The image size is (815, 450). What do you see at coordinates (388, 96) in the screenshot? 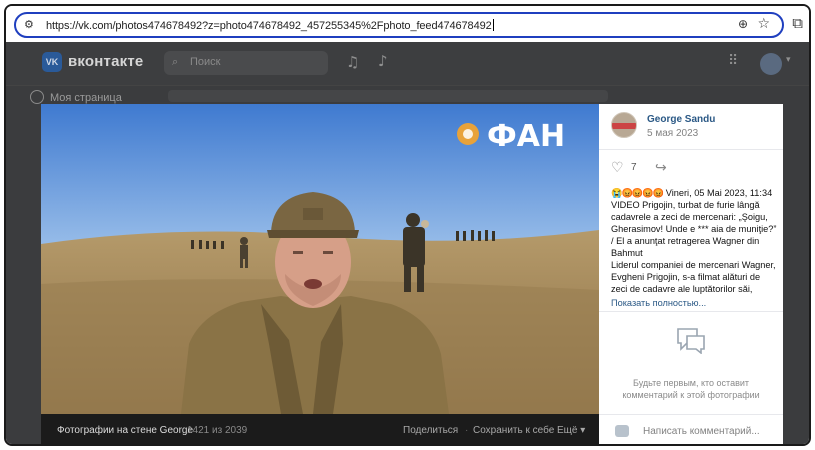
I see `feed-header` at bounding box center [388, 96].